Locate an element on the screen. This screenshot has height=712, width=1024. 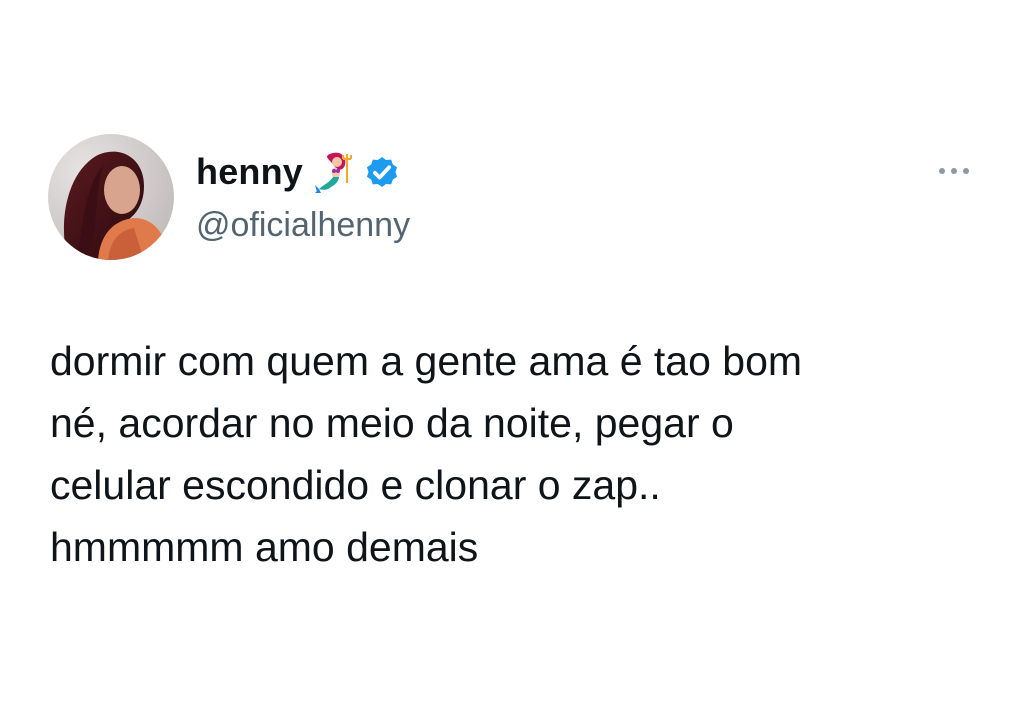
verified-badge-icon is located at coordinates (382, 172).